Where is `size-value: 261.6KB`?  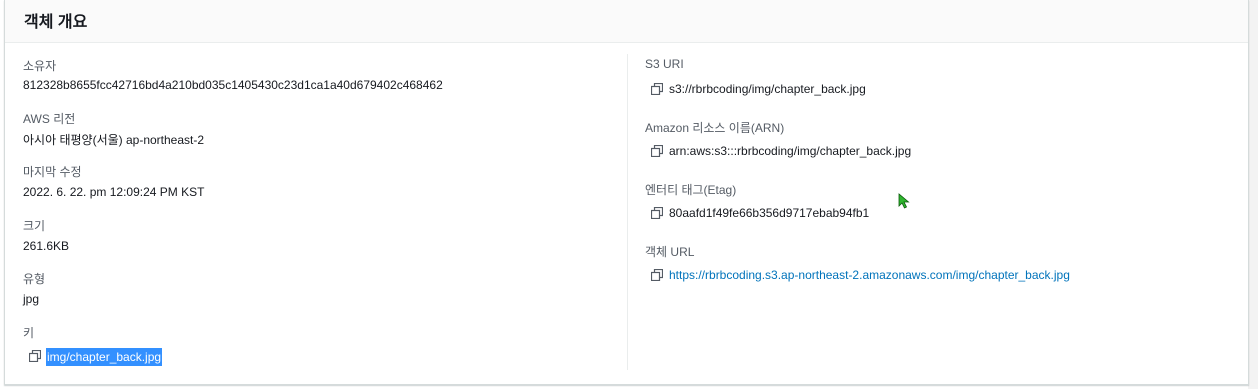
size-value: 261.6KB is located at coordinates (46, 246).